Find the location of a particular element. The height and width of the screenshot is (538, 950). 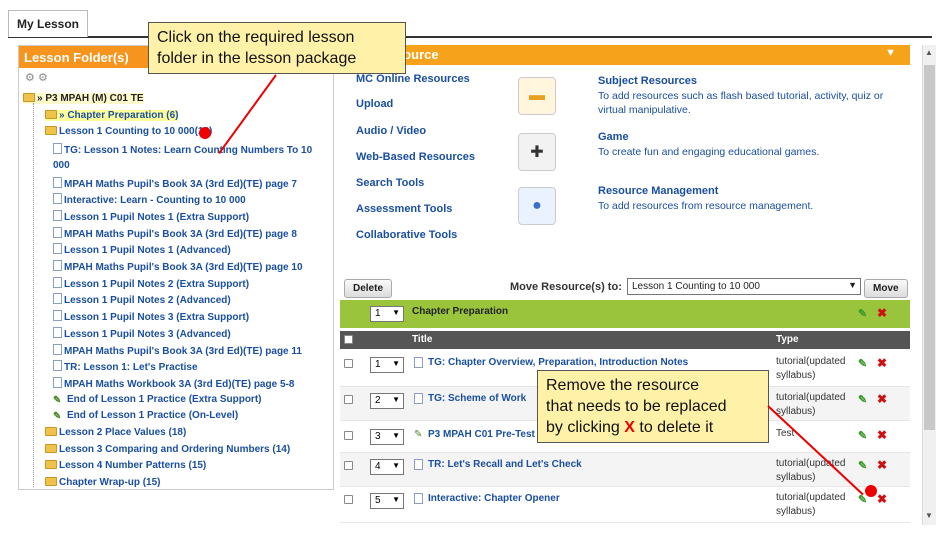

row-order-select: 3 ▼ is located at coordinates (387, 437).